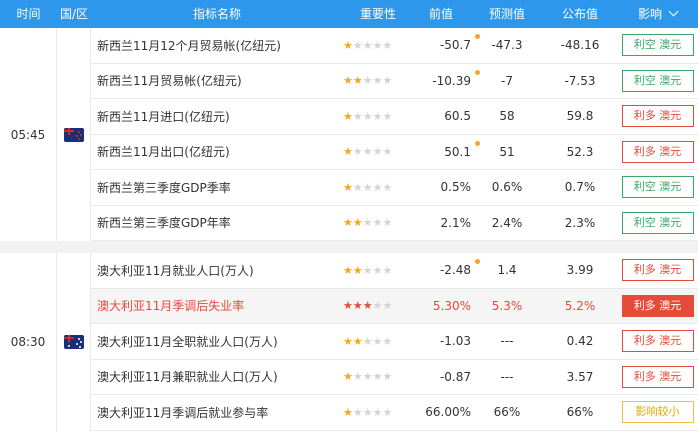 This screenshot has height=445, width=698. Describe the element at coordinates (217, 45) in the screenshot. I see `indicator-name: 新西兰11月12个月贸易帐(亿纽元)` at that location.